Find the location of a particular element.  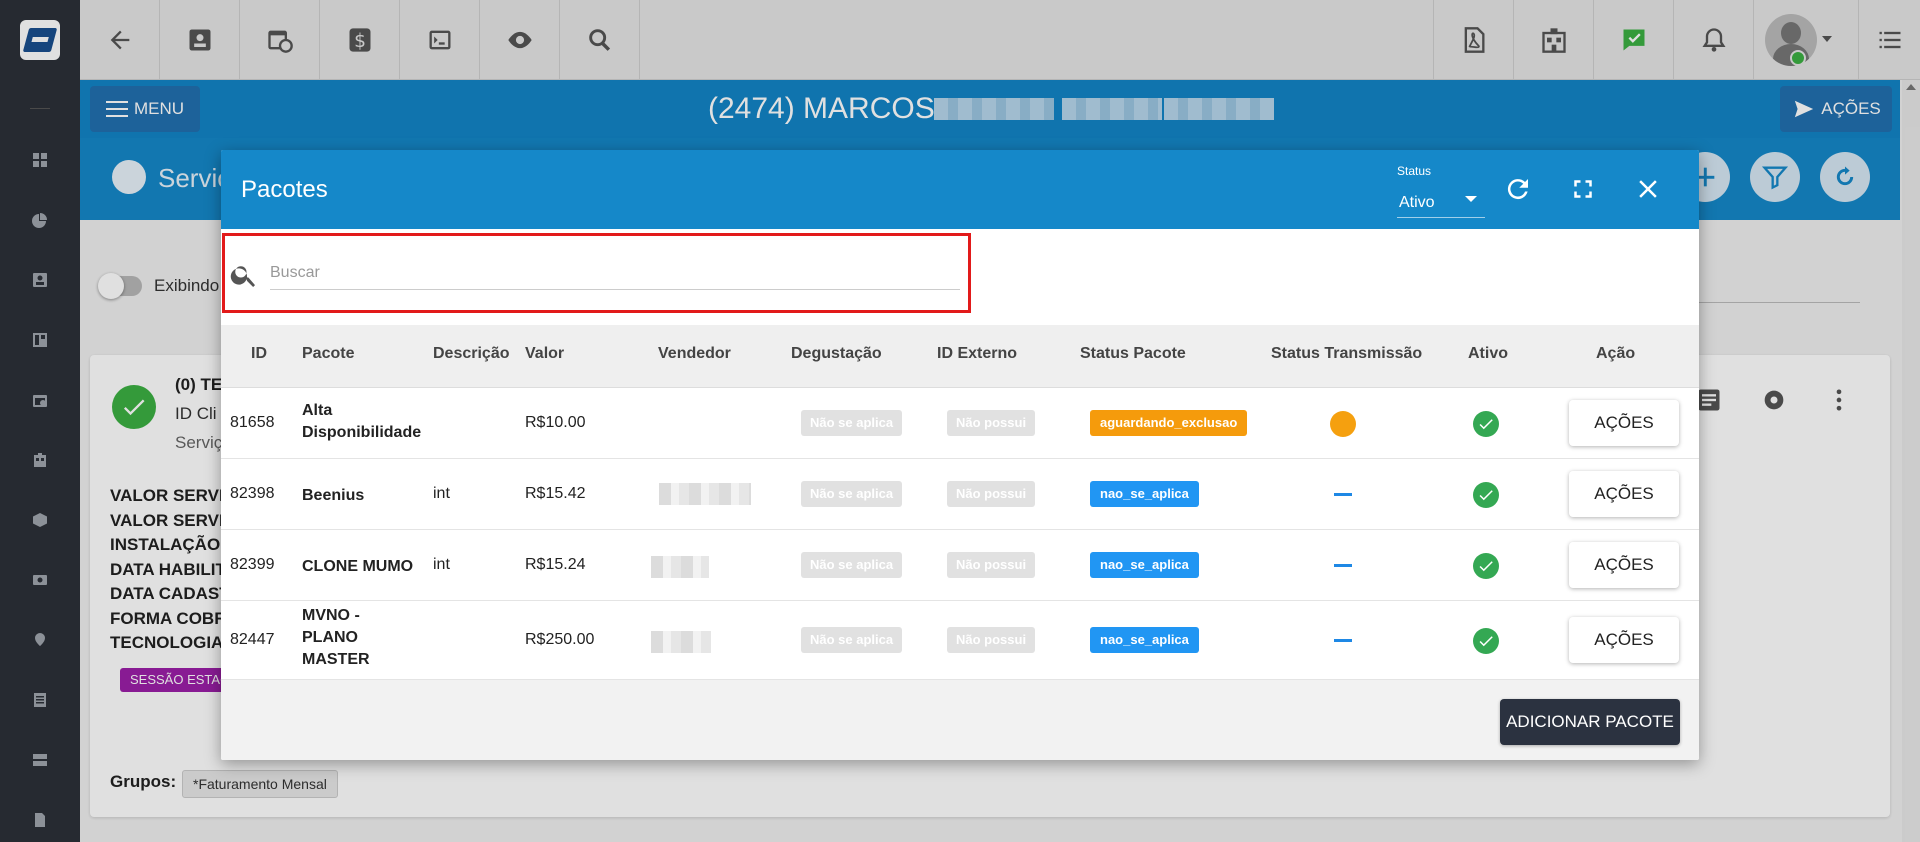

menu-label: MENU is located at coordinates (159, 108).